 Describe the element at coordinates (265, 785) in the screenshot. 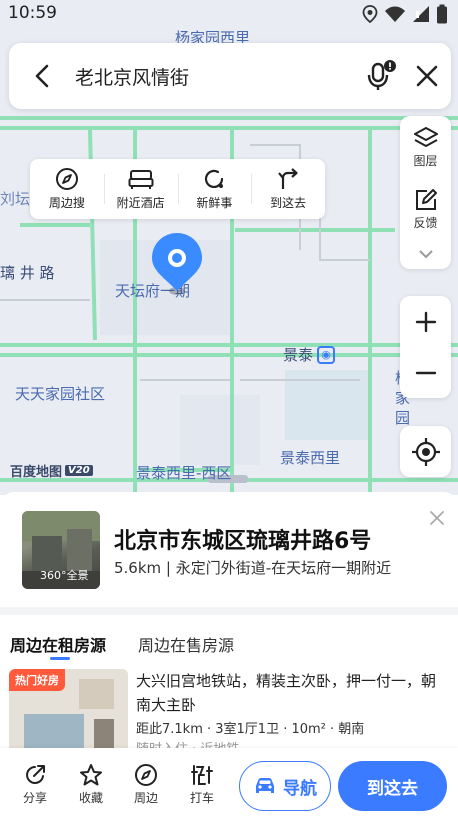

I see `car-icon` at that location.